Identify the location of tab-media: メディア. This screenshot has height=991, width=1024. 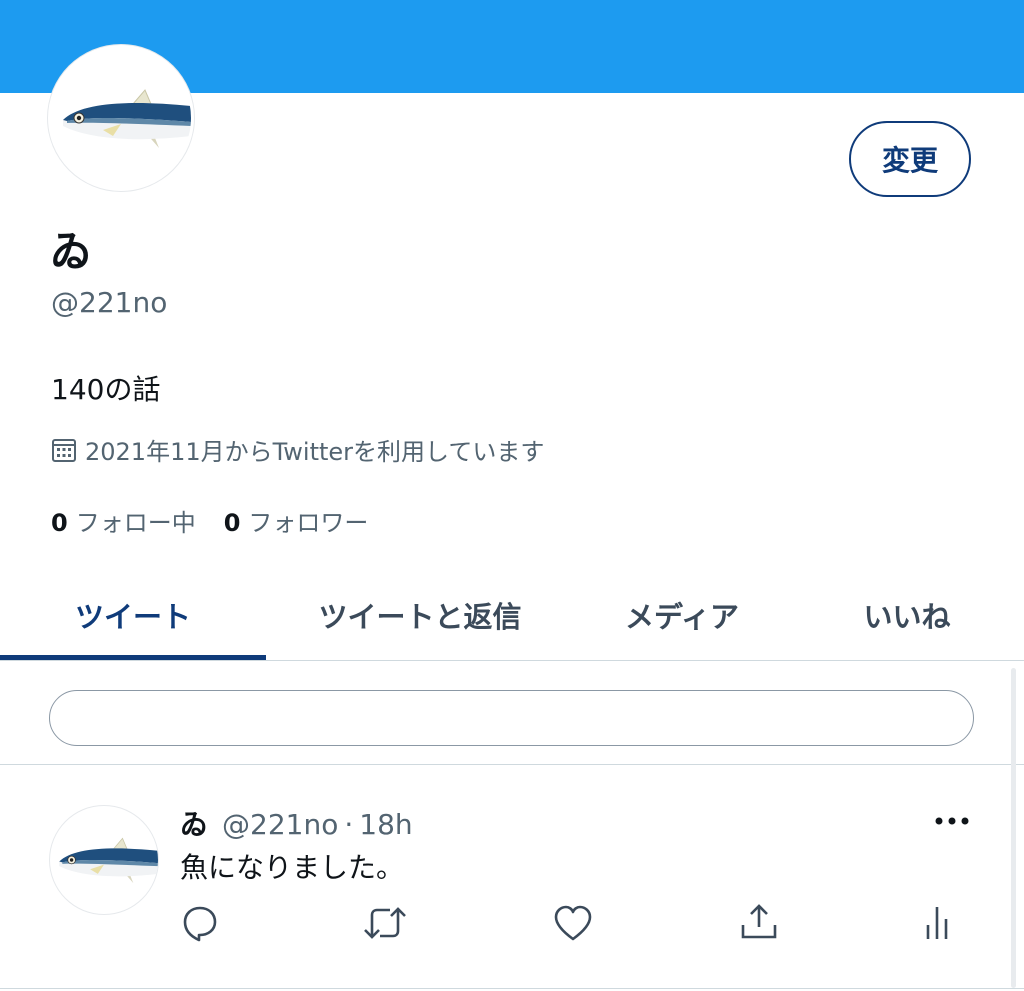
(682, 615).